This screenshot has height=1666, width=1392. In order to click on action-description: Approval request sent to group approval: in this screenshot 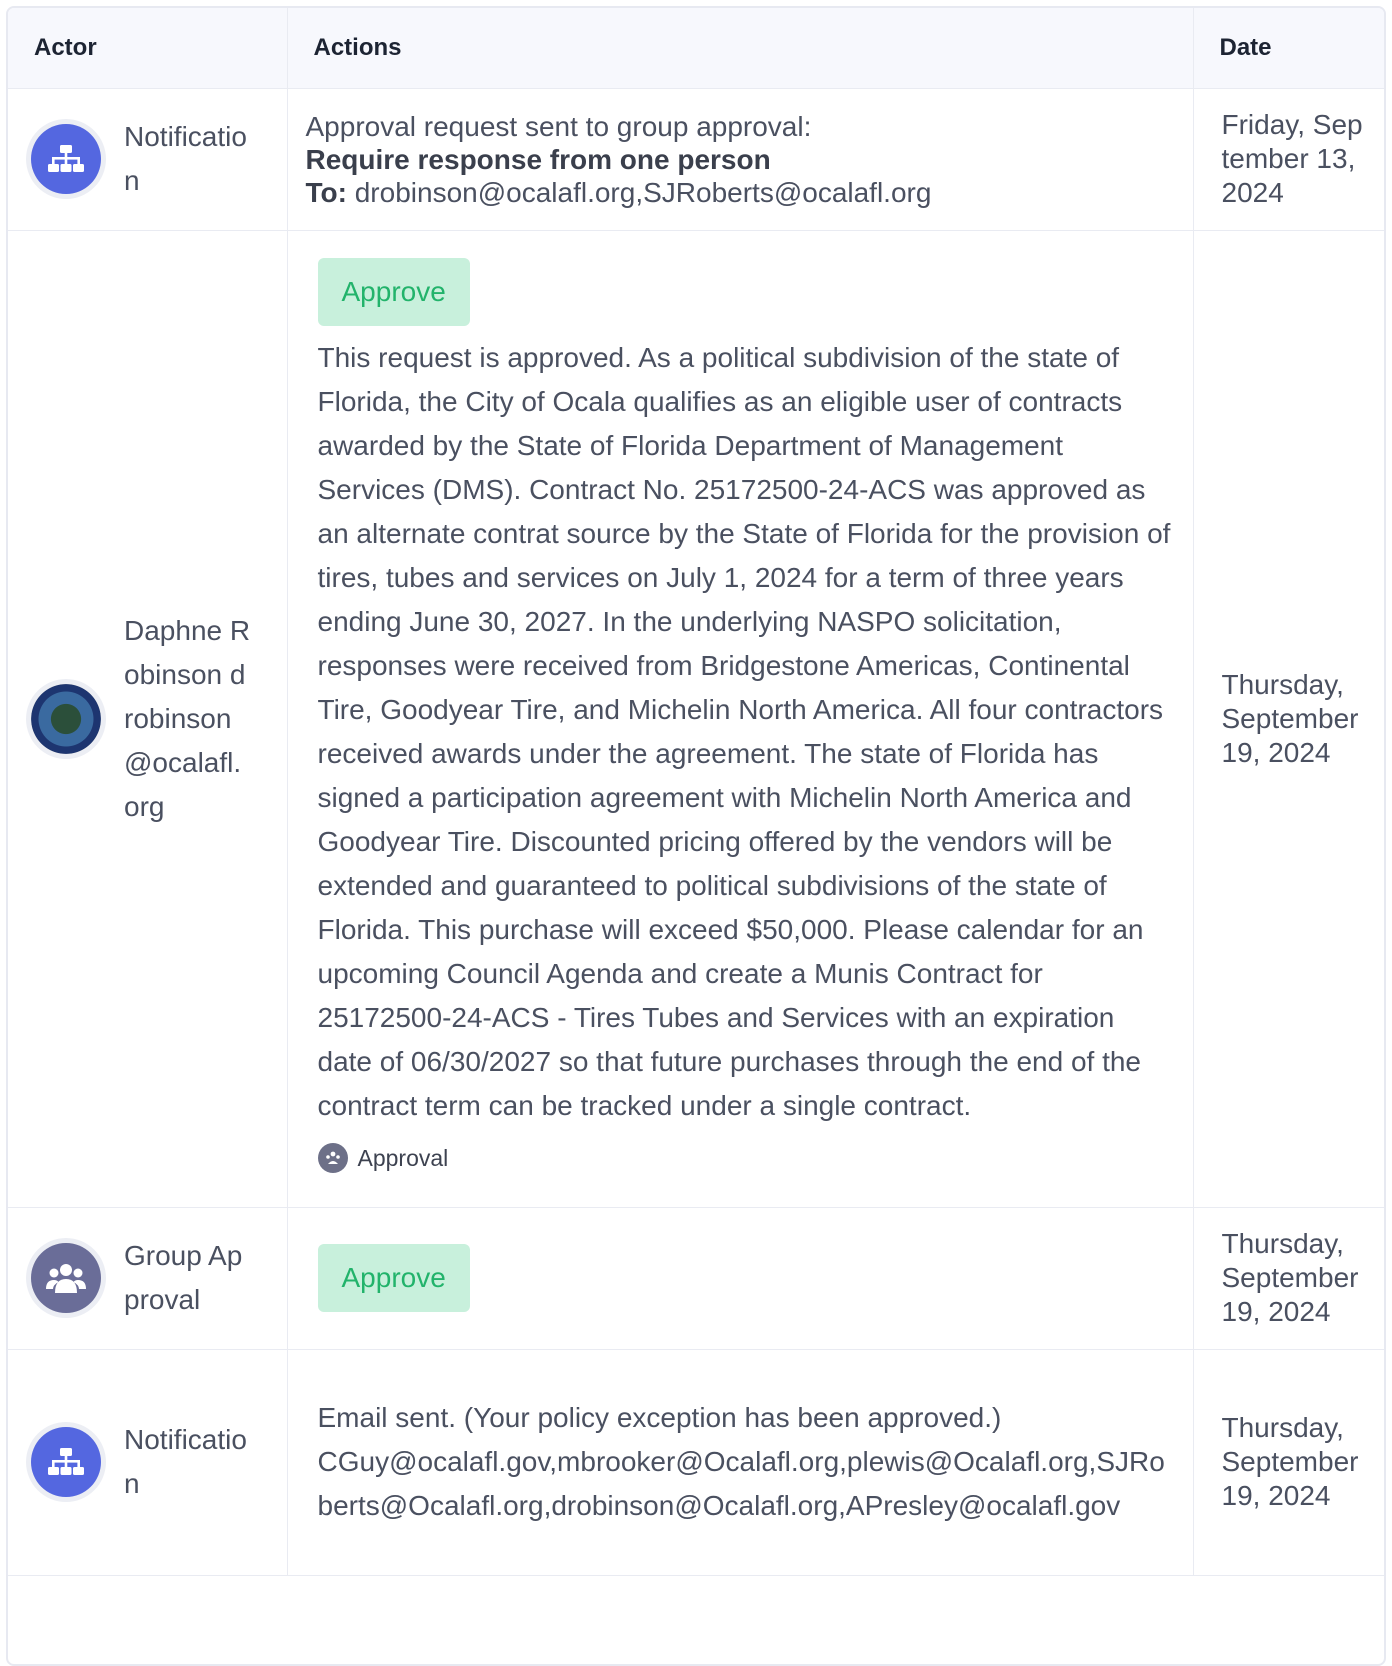, I will do `click(558, 126)`.